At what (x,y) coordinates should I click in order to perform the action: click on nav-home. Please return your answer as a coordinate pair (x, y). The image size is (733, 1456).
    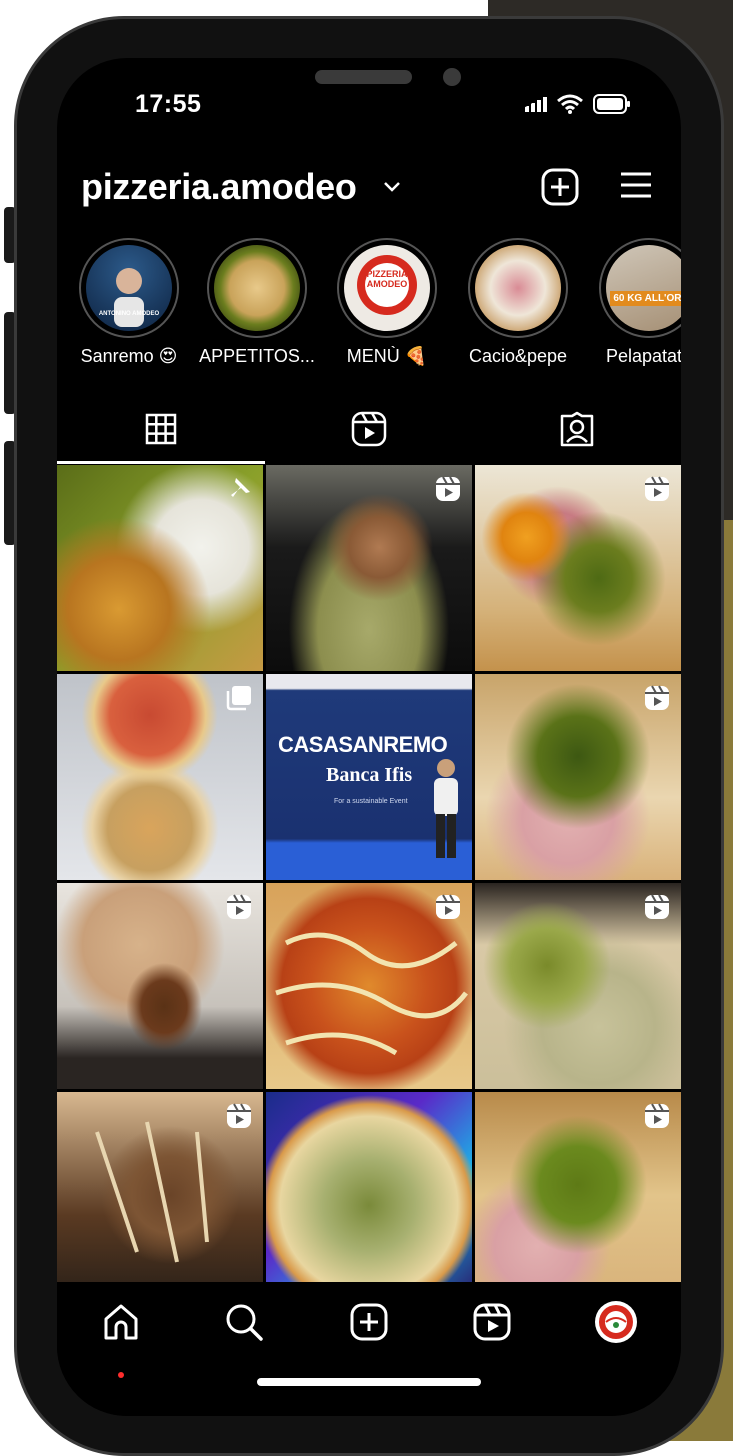
    Looking at the image, I should click on (121, 1324).